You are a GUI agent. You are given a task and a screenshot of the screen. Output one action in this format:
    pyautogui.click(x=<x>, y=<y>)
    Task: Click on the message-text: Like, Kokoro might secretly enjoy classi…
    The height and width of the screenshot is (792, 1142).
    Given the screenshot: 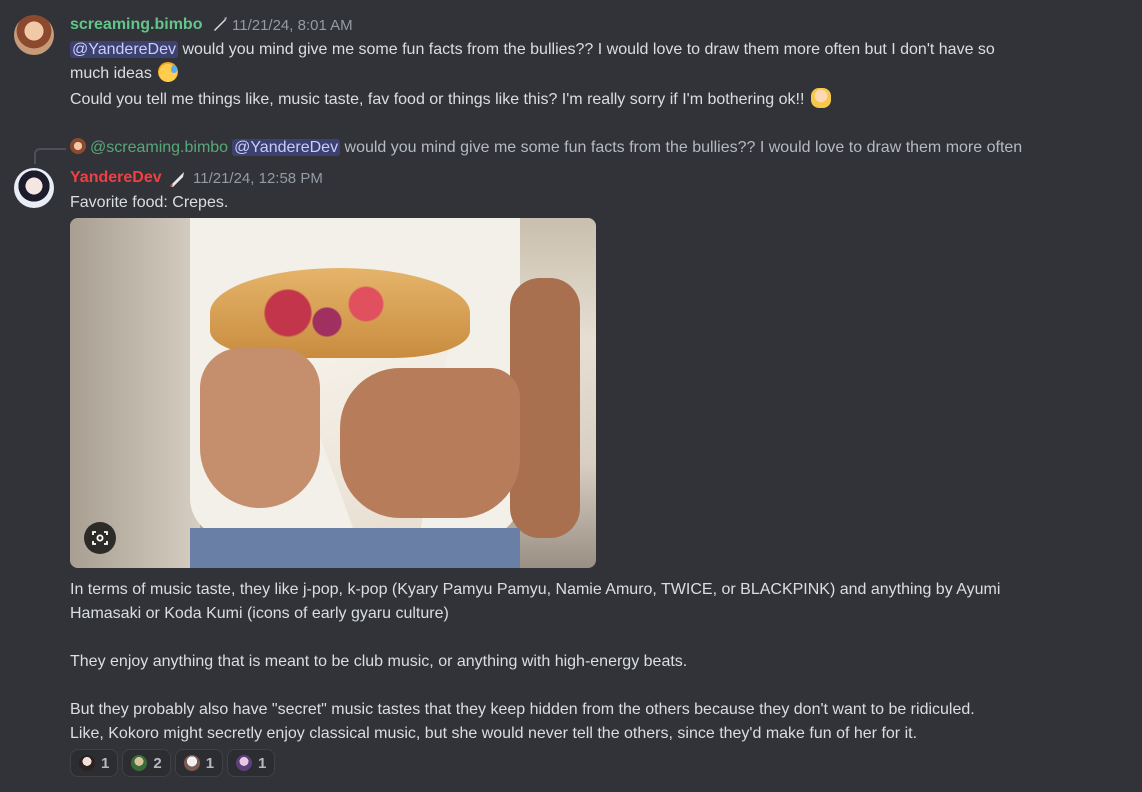 What is the action you would take?
    pyautogui.click(x=494, y=733)
    